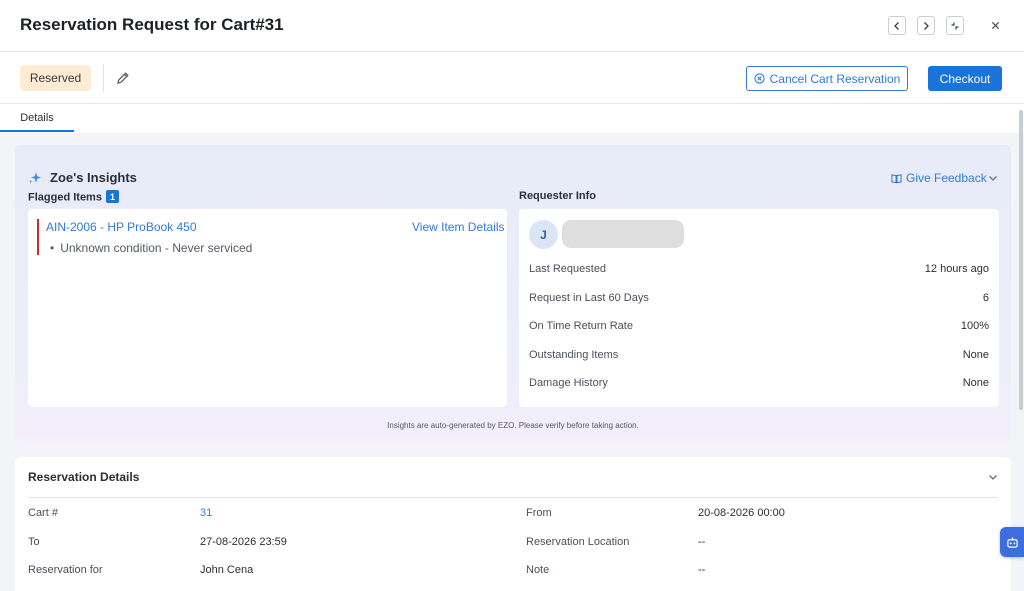  What do you see at coordinates (121, 227) in the screenshot?
I see `flagged-item-link: AIN-2006 - HP ProBook 450` at bounding box center [121, 227].